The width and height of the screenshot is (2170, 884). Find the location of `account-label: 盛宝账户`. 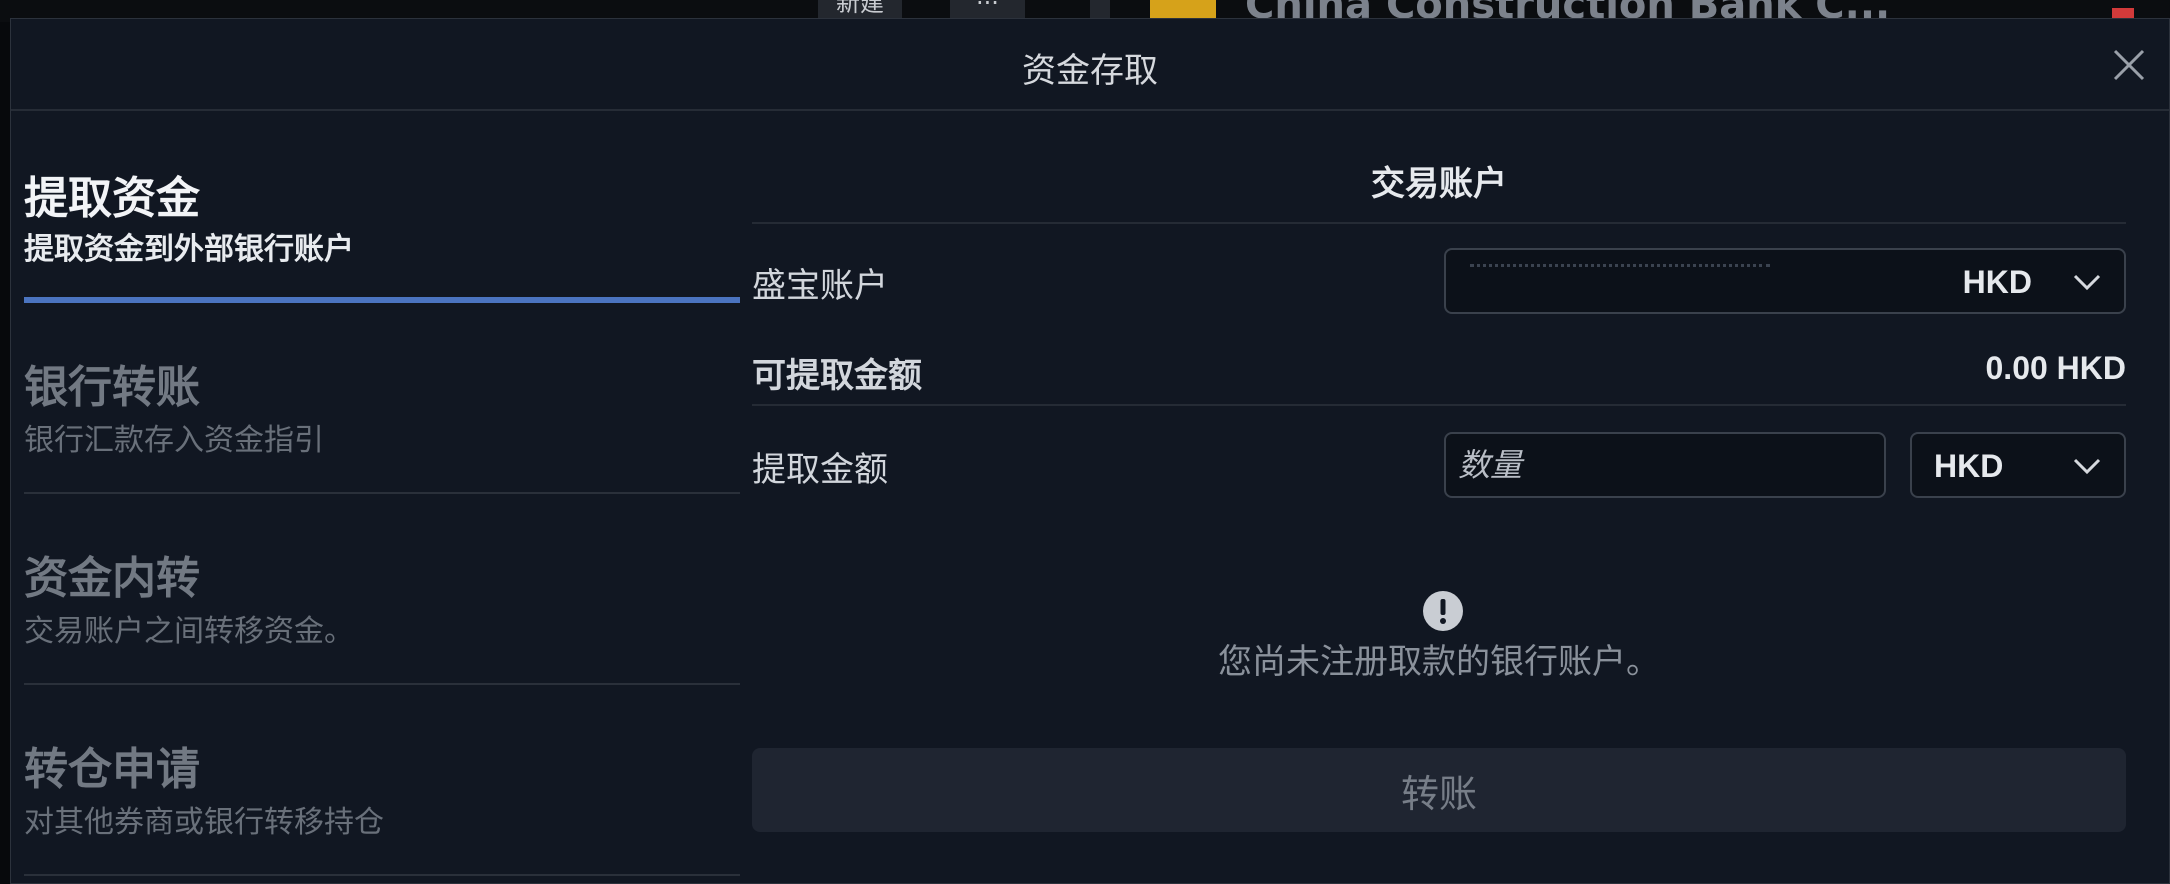

account-label: 盛宝账户 is located at coordinates (820, 286).